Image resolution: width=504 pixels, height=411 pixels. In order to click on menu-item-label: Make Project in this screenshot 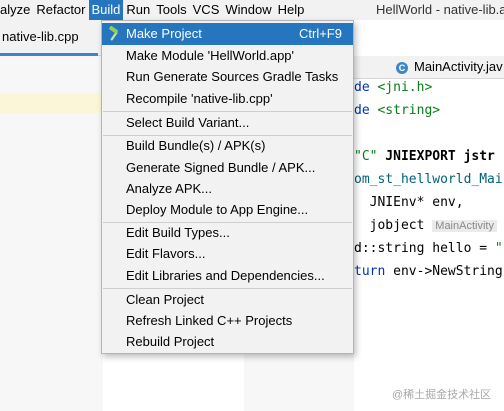, I will do `click(164, 33)`.